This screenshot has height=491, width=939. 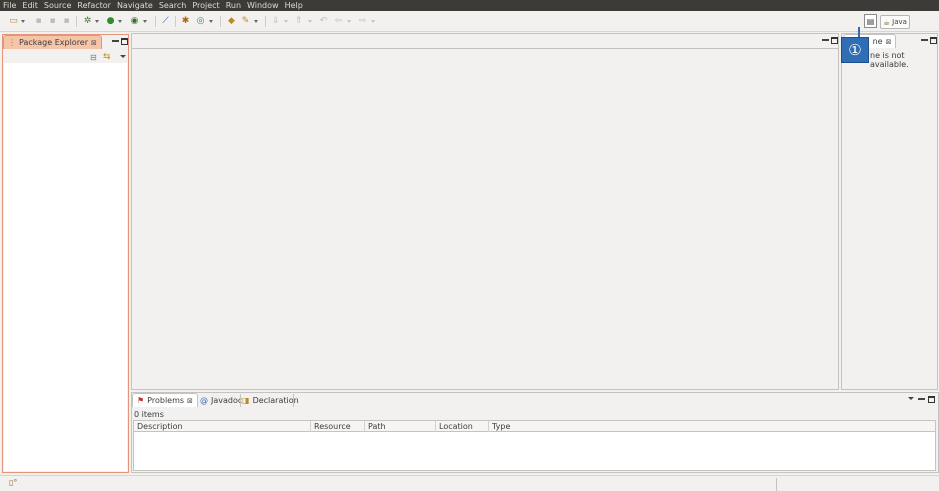 I want to click on new-java-project-icon: ✱, so click(x=185, y=21).